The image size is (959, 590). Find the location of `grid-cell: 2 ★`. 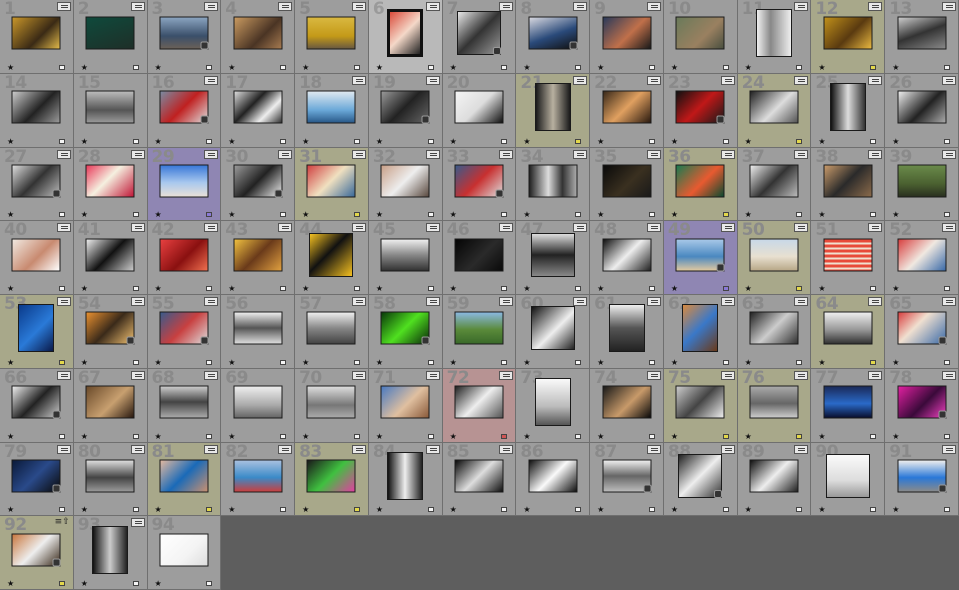

grid-cell: 2 ★ is located at coordinates (110, 37).